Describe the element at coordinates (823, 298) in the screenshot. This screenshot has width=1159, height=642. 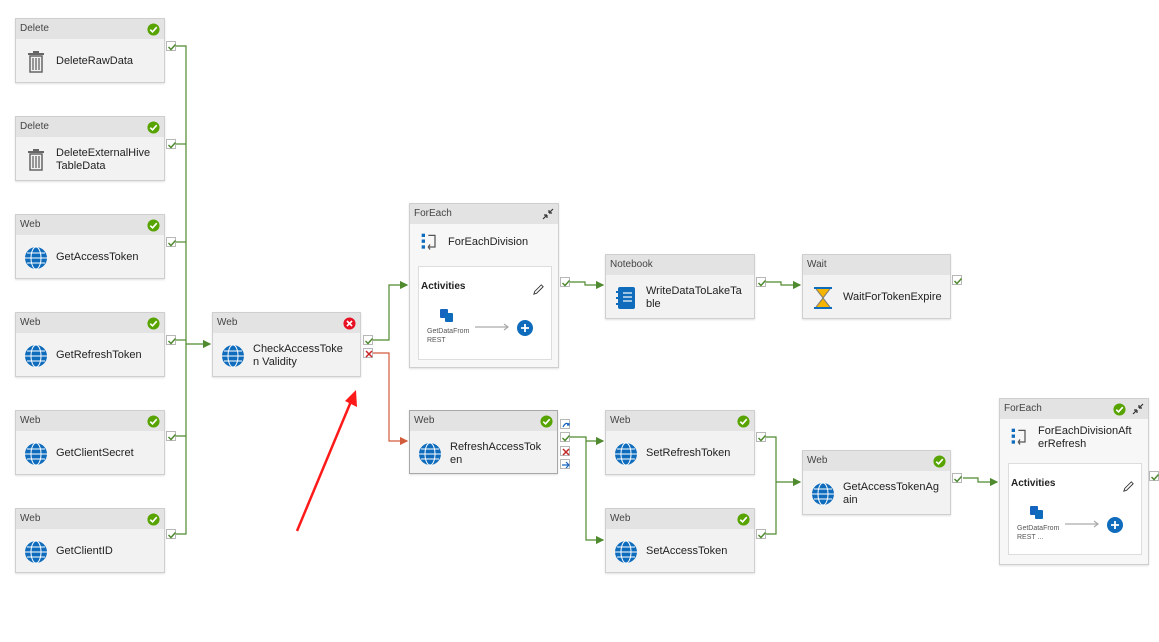
I see `hourglass-icon` at that location.